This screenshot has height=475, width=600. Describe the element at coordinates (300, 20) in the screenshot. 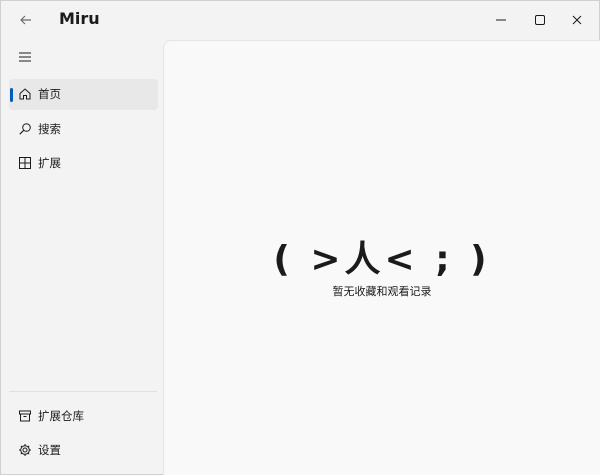

I see `title-bar: Miru` at that location.